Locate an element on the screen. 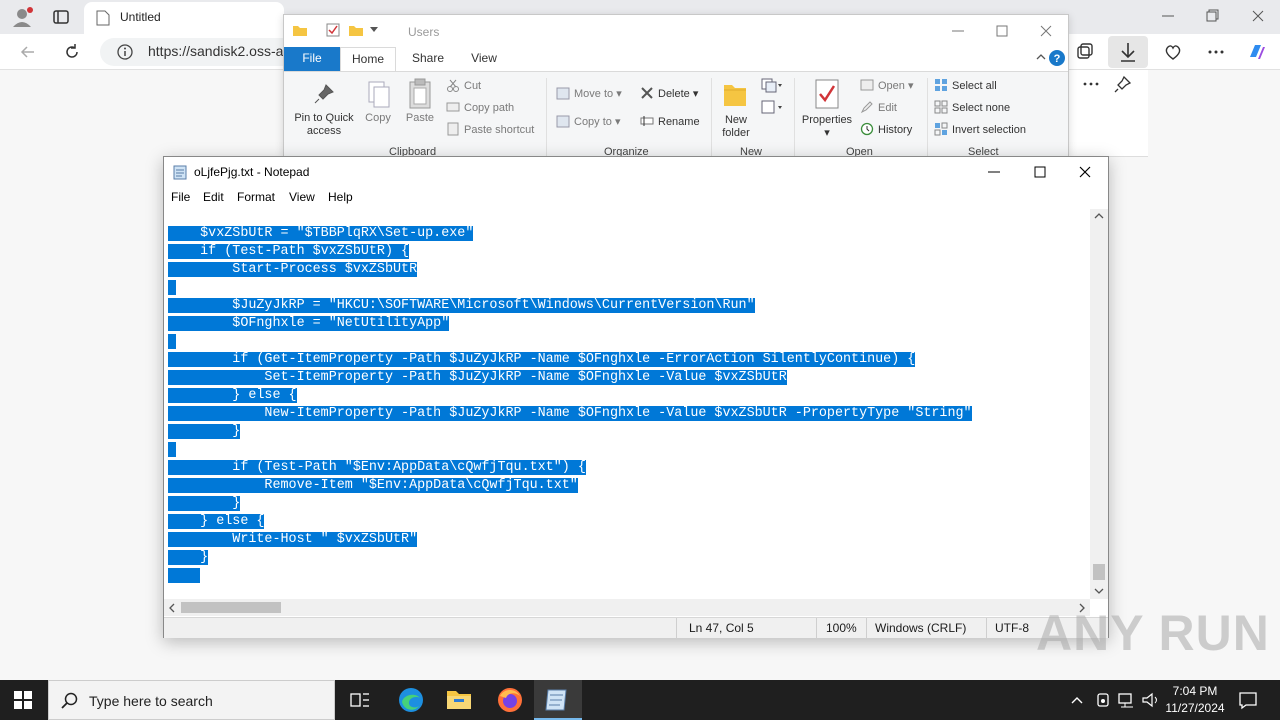 The height and width of the screenshot is (720, 1280). easy-access-icon is located at coordinates (771, 107).